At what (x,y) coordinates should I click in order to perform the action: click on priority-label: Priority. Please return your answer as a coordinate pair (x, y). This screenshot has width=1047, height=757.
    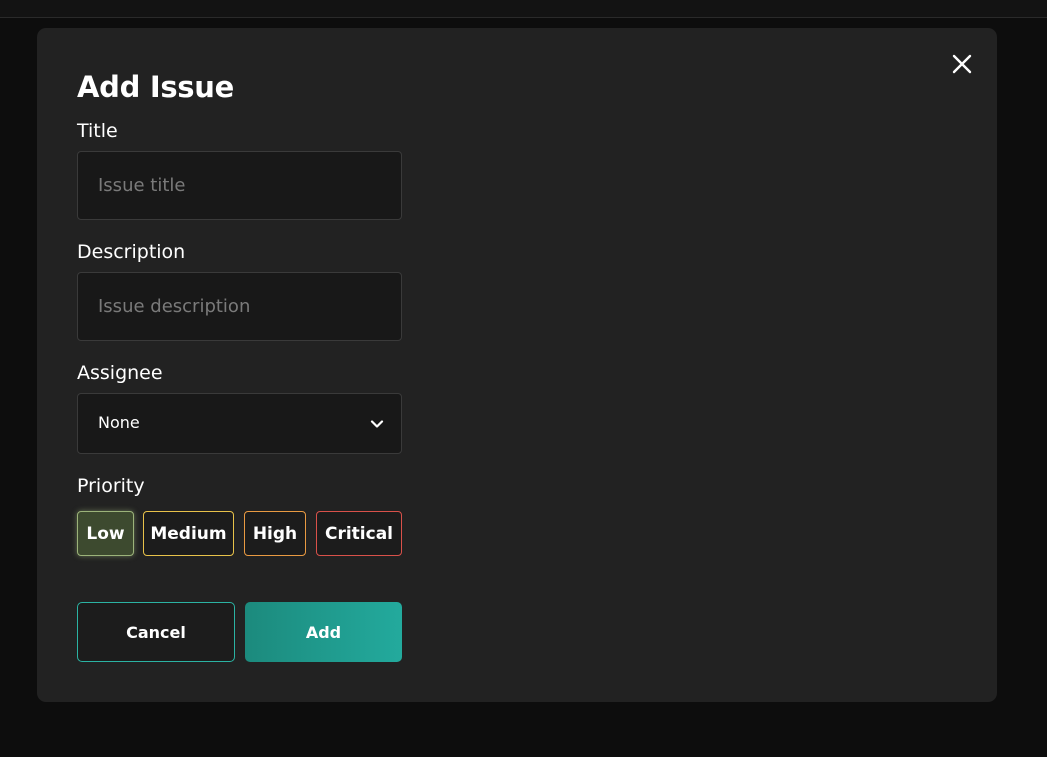
    Looking at the image, I should click on (111, 486).